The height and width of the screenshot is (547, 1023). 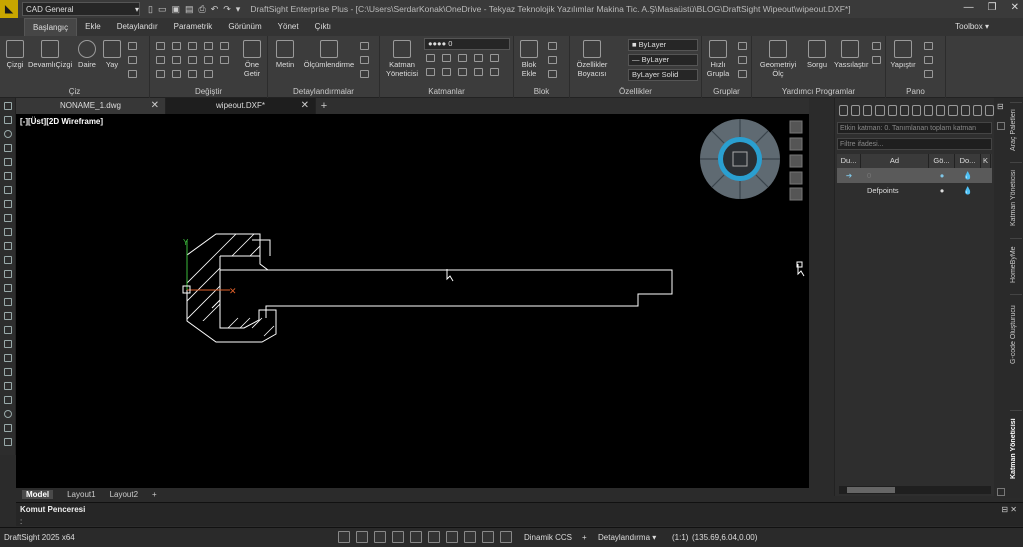 I want to click on doc-tab-noname: NONAME_1.dwg ✕, so click(x=91, y=106).